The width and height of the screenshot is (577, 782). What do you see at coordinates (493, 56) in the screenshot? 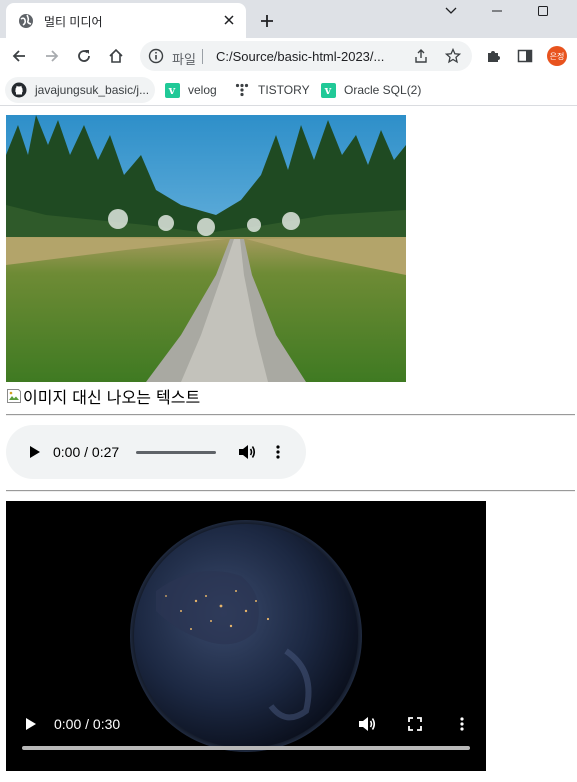
I see `extensions-icon` at bounding box center [493, 56].